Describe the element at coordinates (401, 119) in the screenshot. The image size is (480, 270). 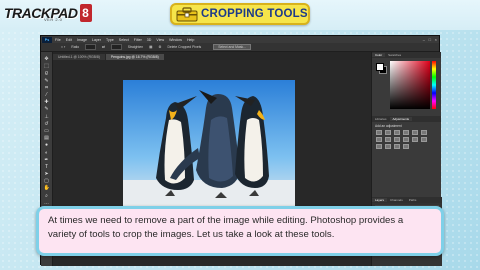
I see `tab-adjustments: Adjustments` at that location.